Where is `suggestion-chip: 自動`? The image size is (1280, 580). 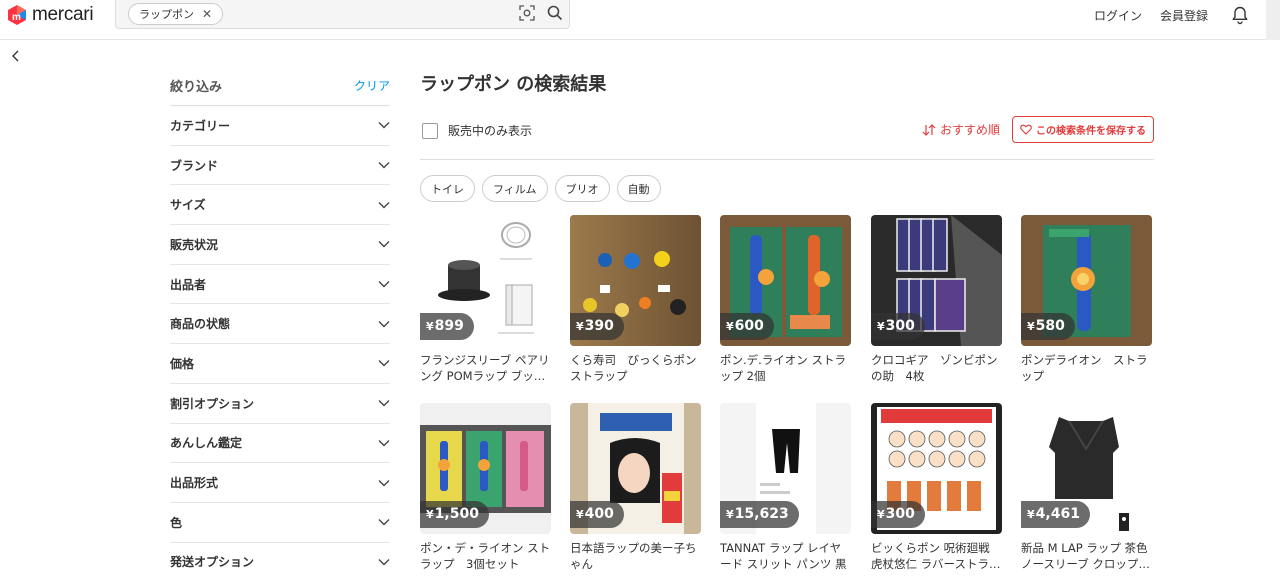 suggestion-chip: 自動 is located at coordinates (638, 188).